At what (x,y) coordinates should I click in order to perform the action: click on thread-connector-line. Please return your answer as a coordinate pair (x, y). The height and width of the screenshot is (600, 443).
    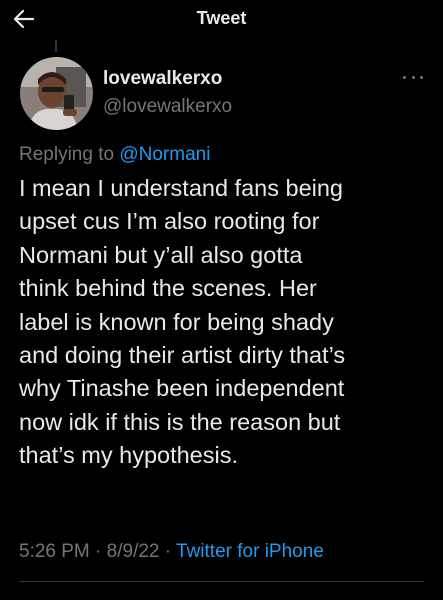
    Looking at the image, I should click on (56, 46).